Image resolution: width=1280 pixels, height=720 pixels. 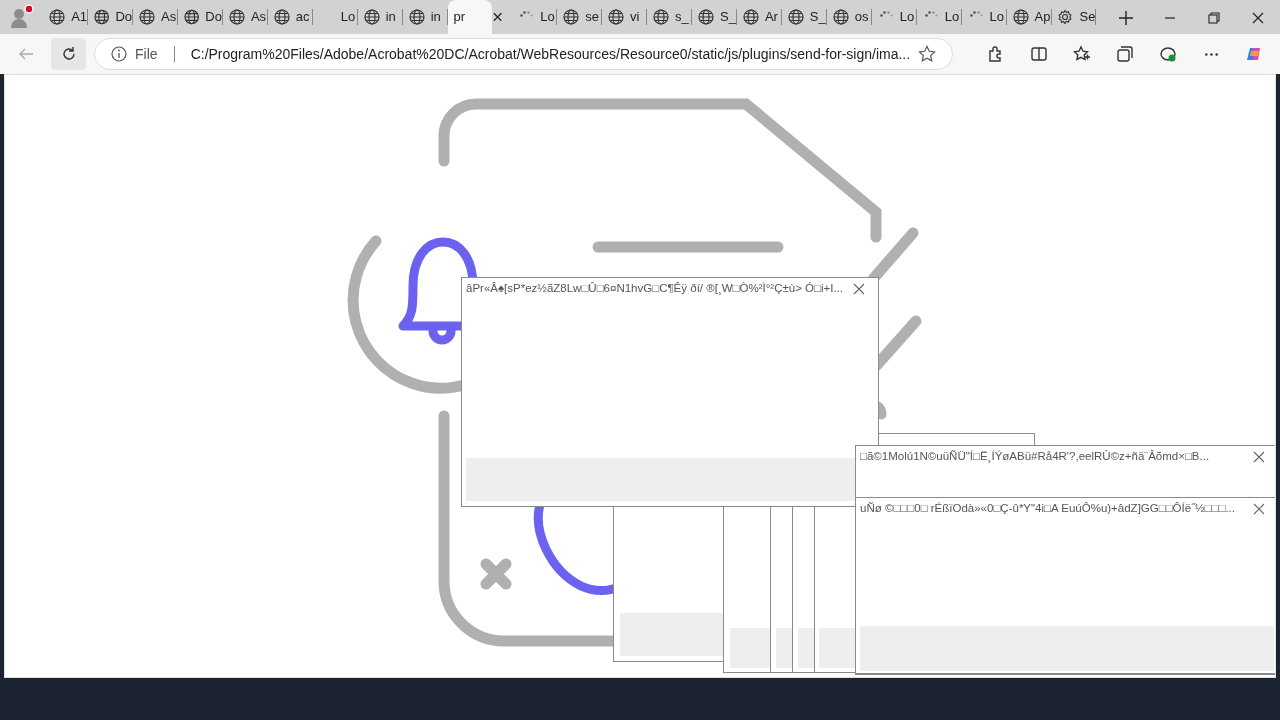 What do you see at coordinates (1211, 54) in the screenshot?
I see `more-icon` at bounding box center [1211, 54].